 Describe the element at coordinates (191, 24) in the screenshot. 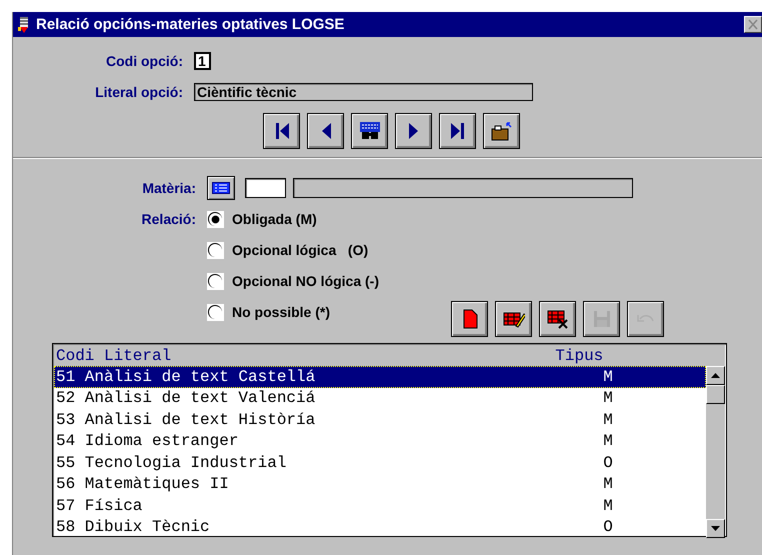

I see `window-title: Relació opcións-materies optatives LOGSE` at that location.